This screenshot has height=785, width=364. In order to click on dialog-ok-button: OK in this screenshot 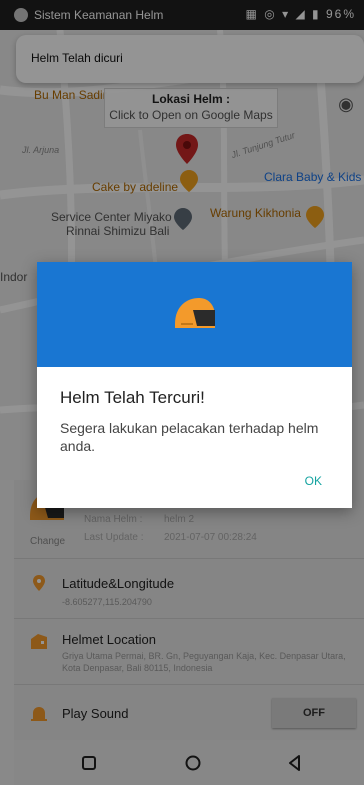, I will do `click(313, 481)`.